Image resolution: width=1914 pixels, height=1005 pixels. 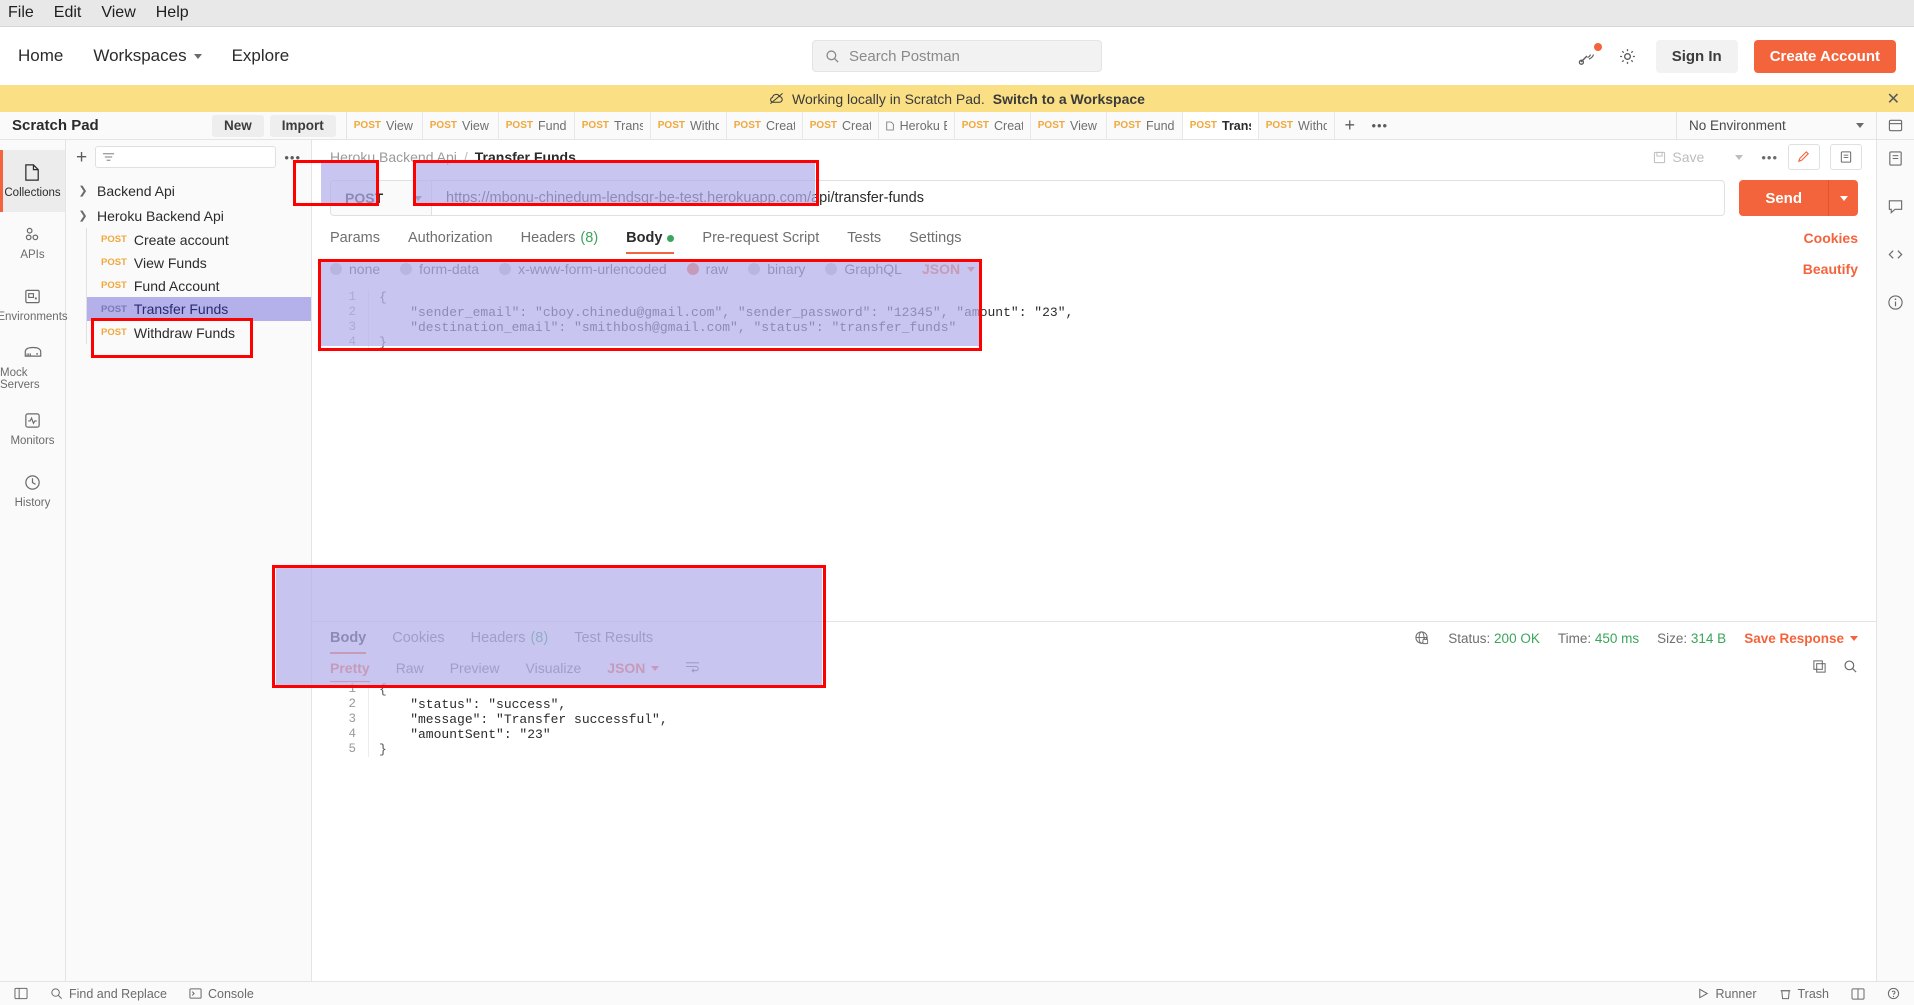 What do you see at coordinates (238, 125) in the screenshot?
I see `new-button: New` at bounding box center [238, 125].